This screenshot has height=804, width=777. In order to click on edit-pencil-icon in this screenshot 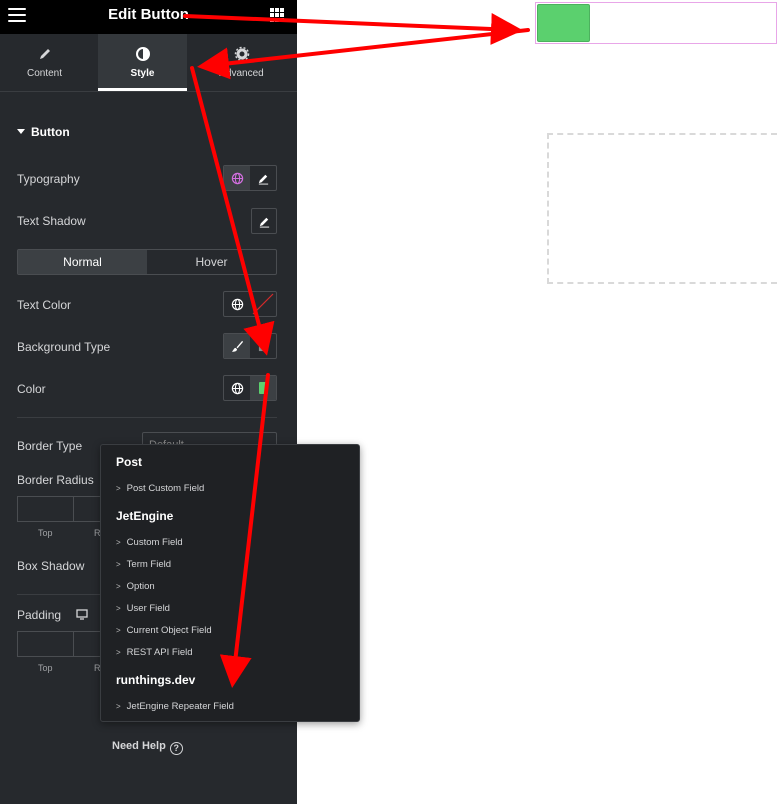, I will do `click(263, 178)`.